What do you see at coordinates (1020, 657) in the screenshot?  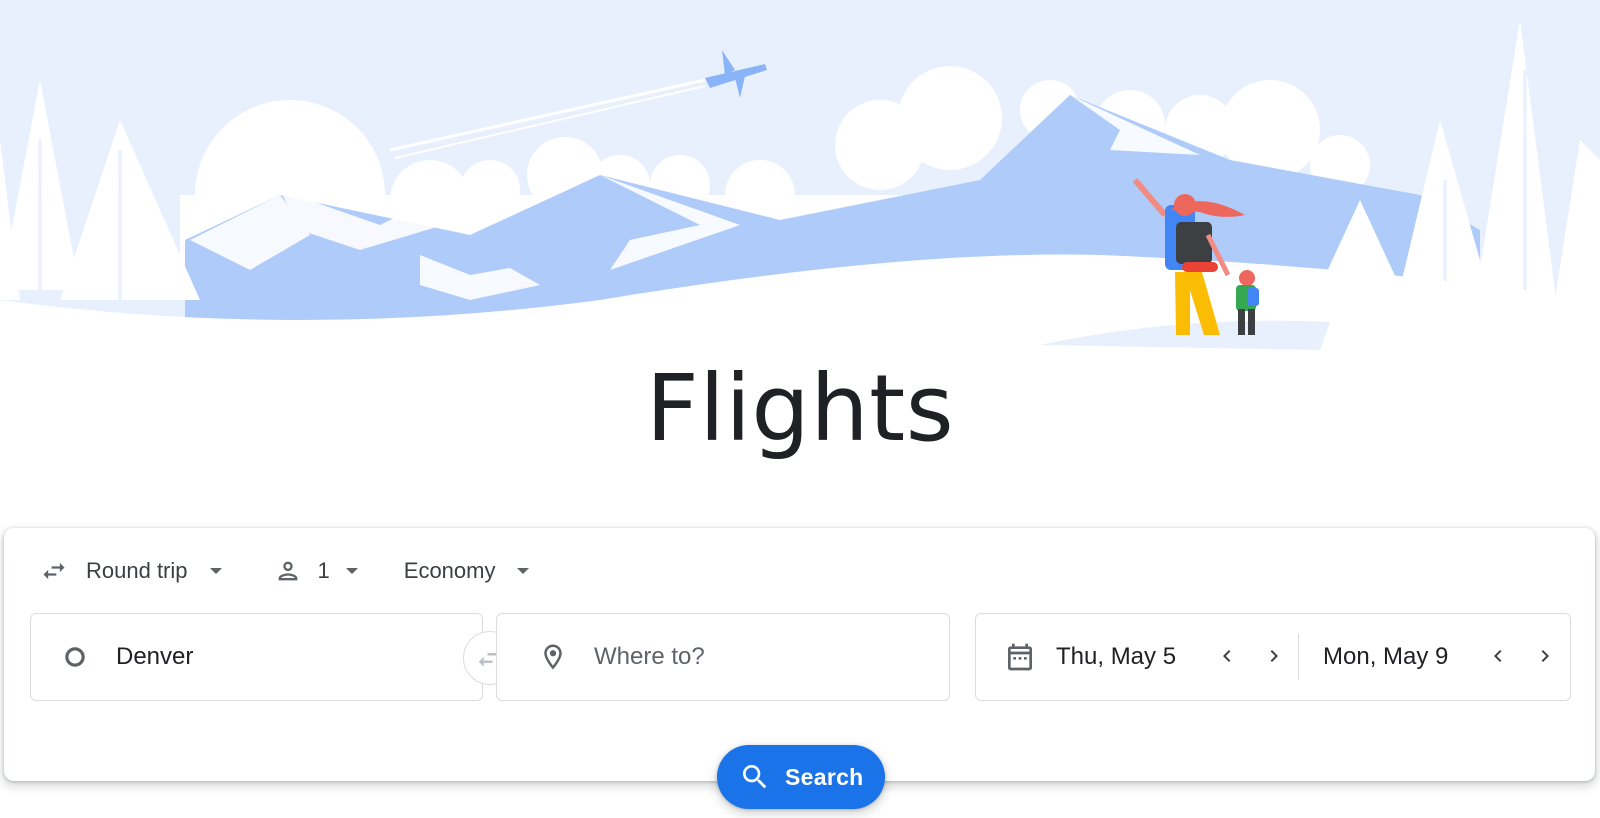 I see `calendar-icon` at bounding box center [1020, 657].